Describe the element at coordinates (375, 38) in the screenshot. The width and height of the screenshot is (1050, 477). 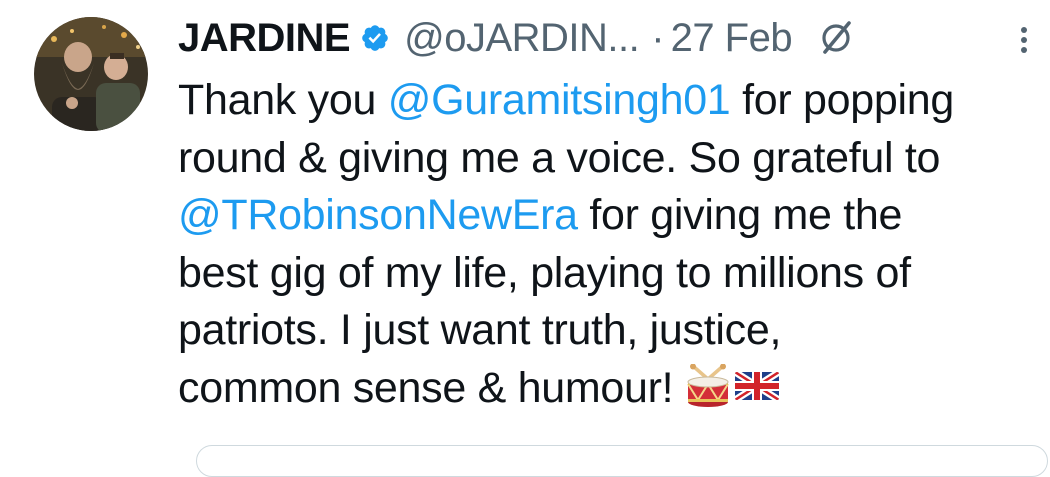
I see `verified-badge-icon` at that location.